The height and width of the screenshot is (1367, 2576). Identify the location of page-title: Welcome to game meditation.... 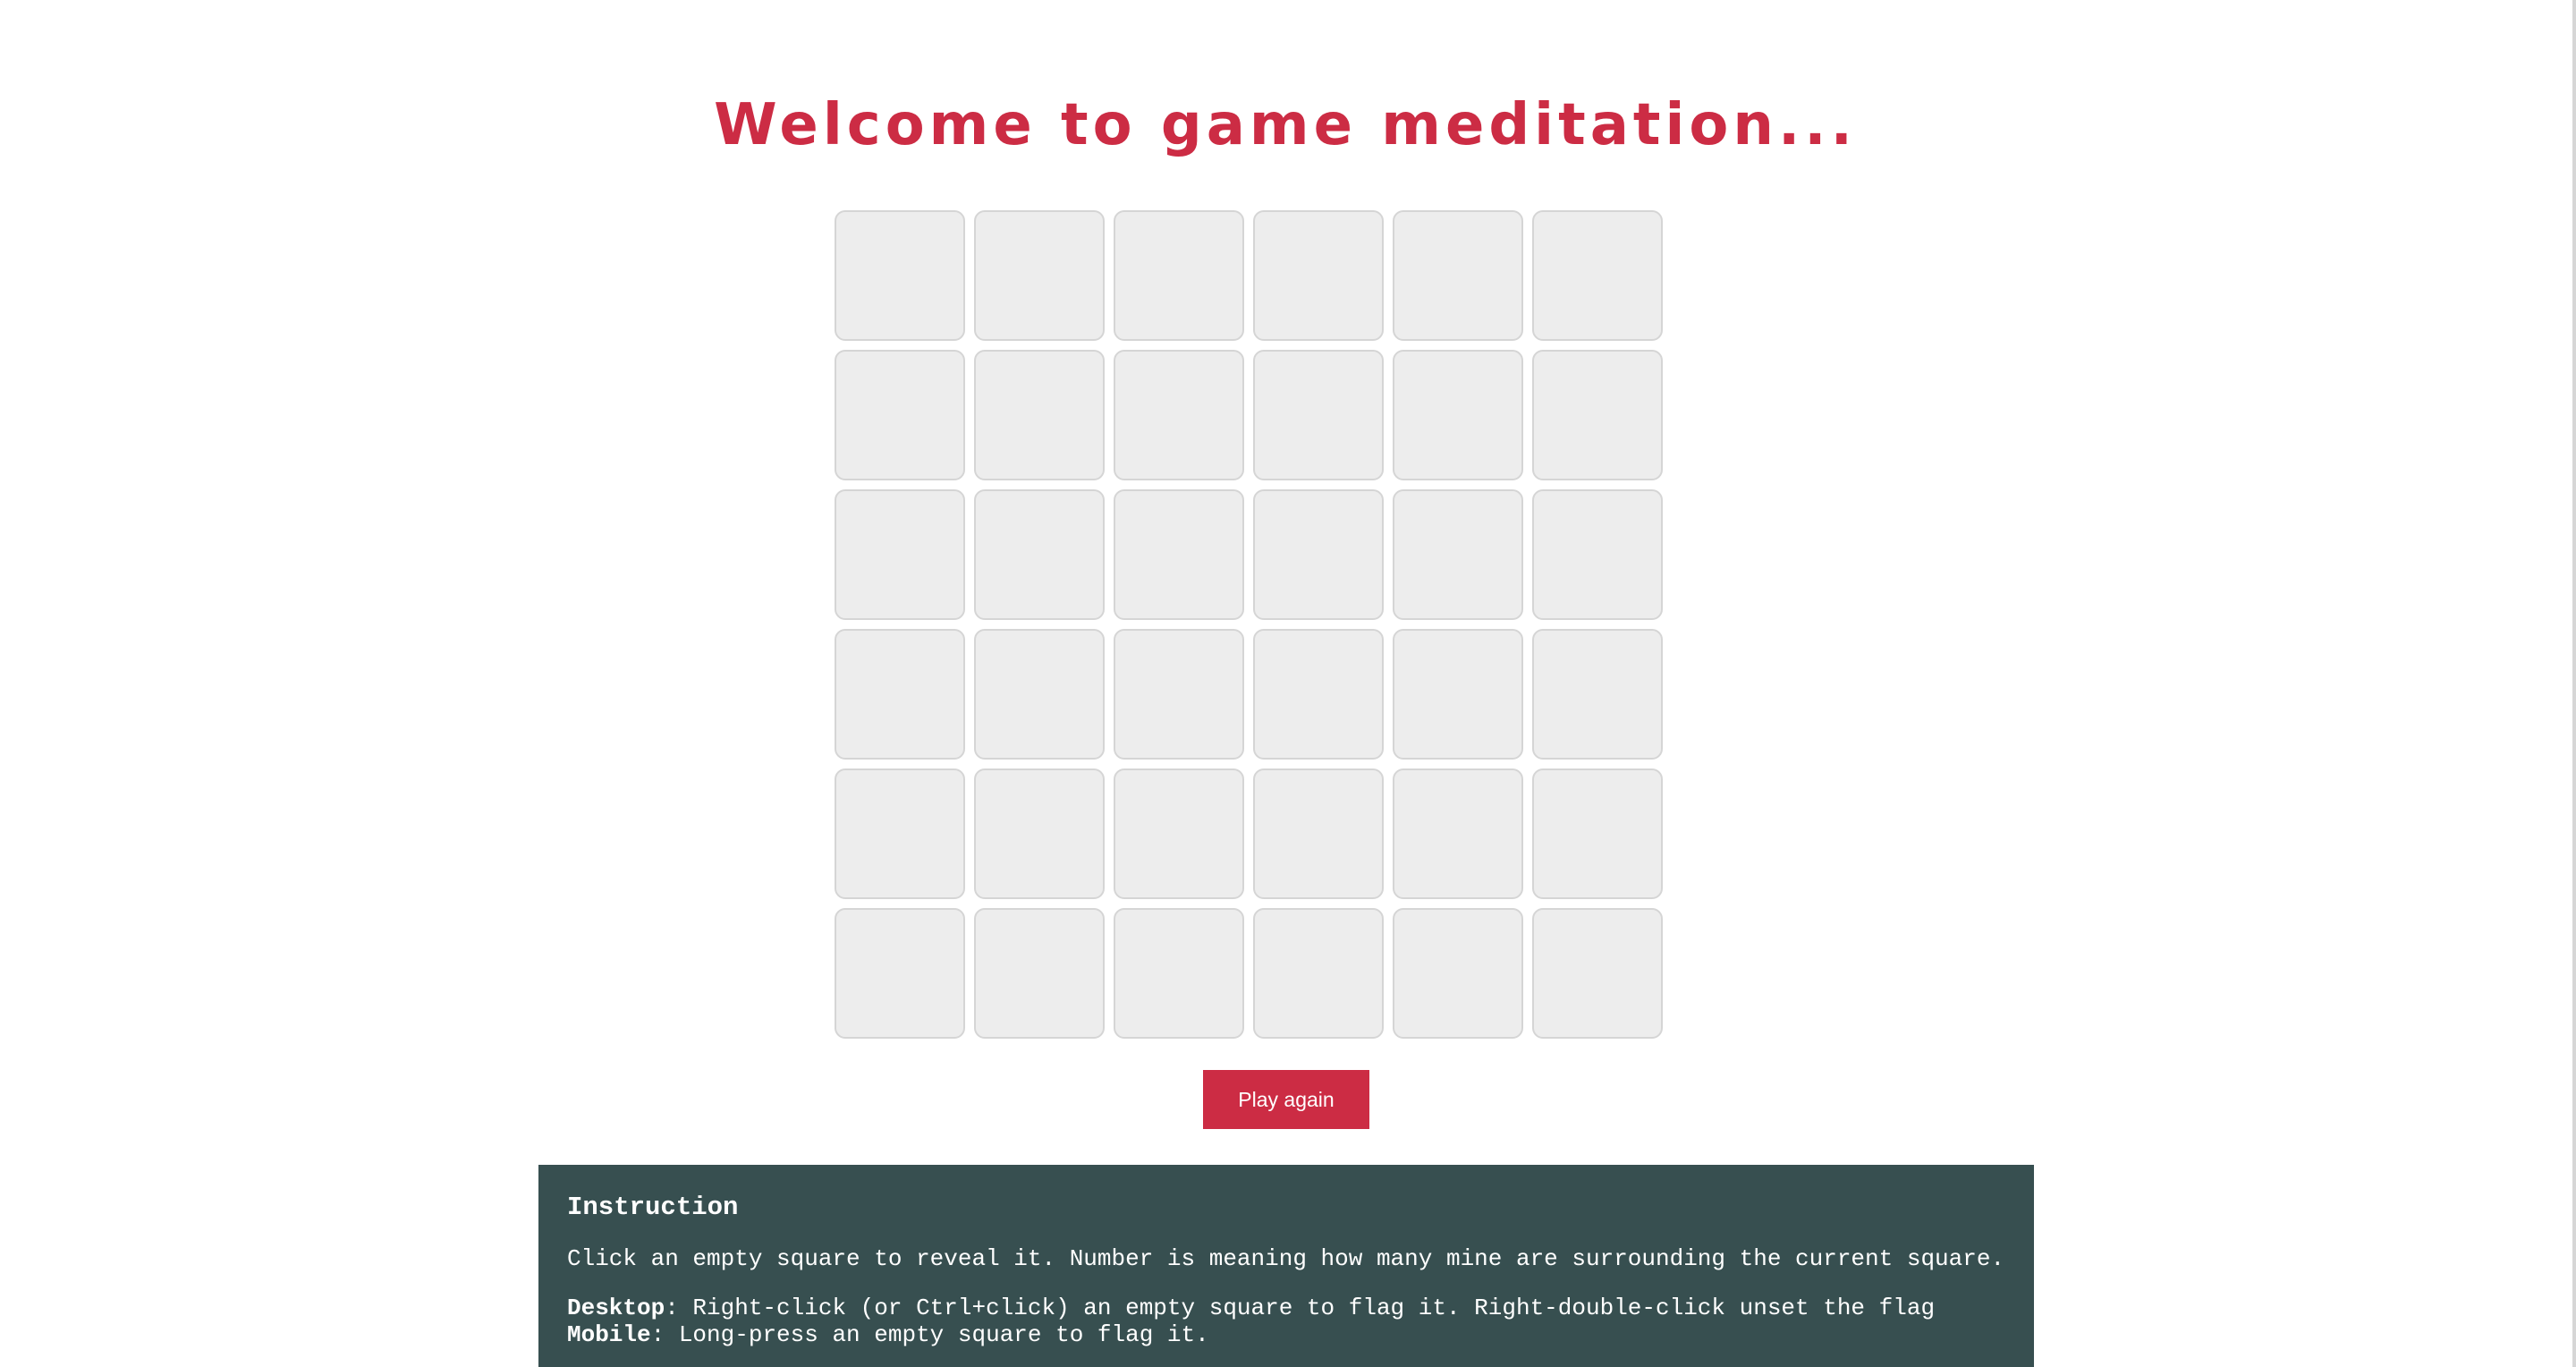
(1285, 125).